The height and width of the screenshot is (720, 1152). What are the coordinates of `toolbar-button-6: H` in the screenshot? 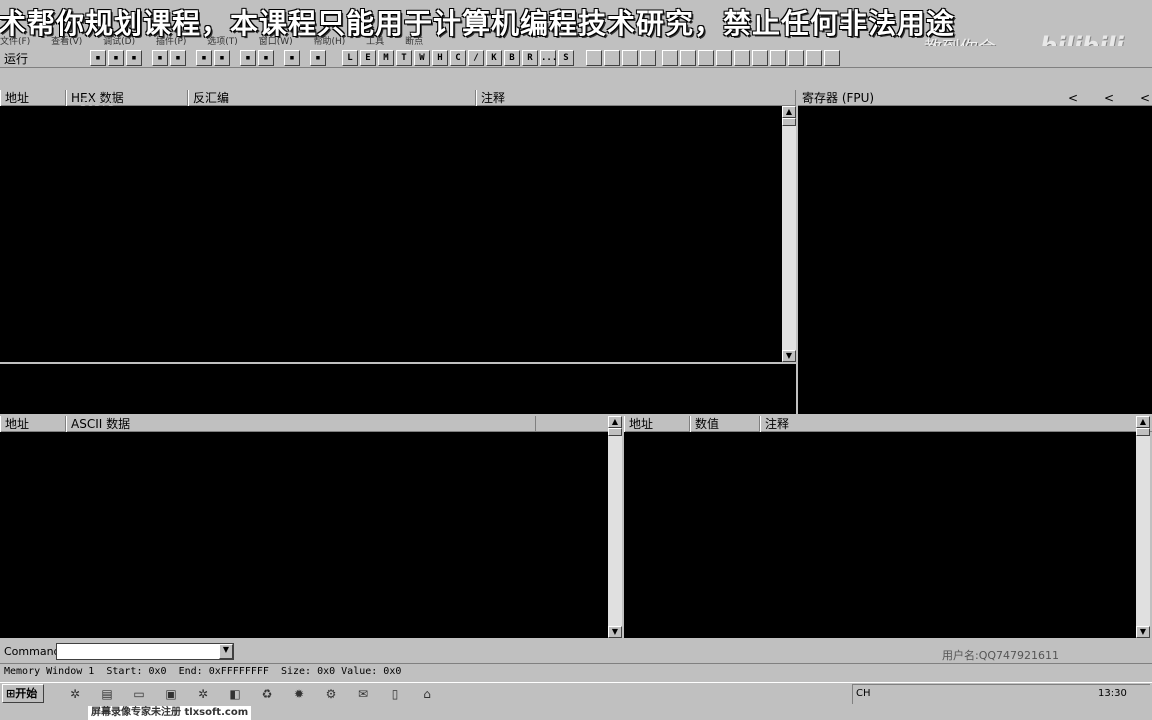 It's located at (440, 58).